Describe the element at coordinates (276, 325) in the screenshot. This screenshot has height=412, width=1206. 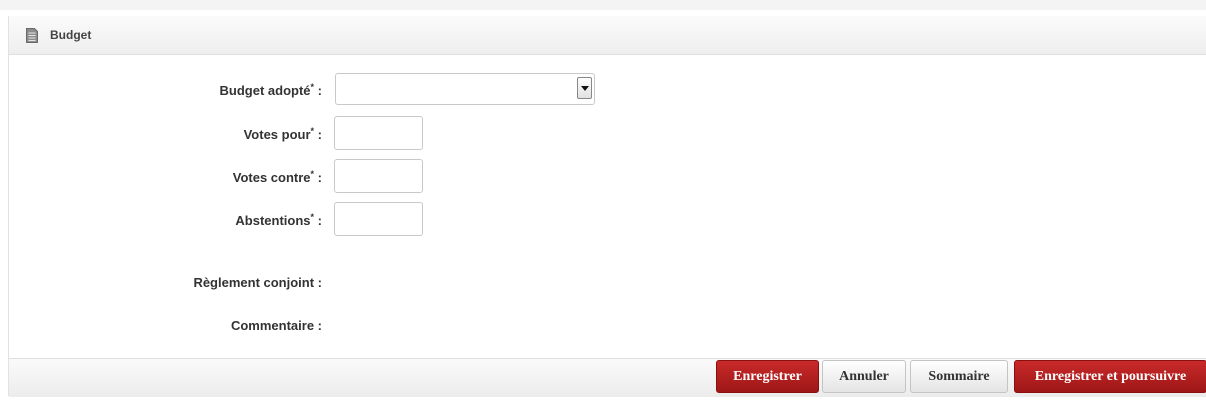
I see `commentaire-label: Commentaire :` at that location.